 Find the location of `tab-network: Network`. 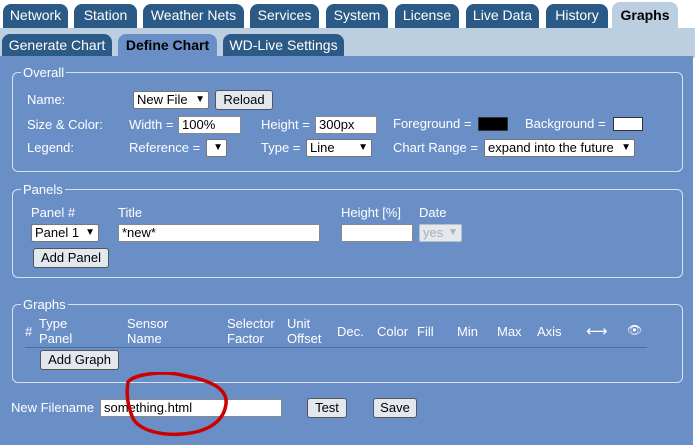

tab-network: Network is located at coordinates (35, 16).